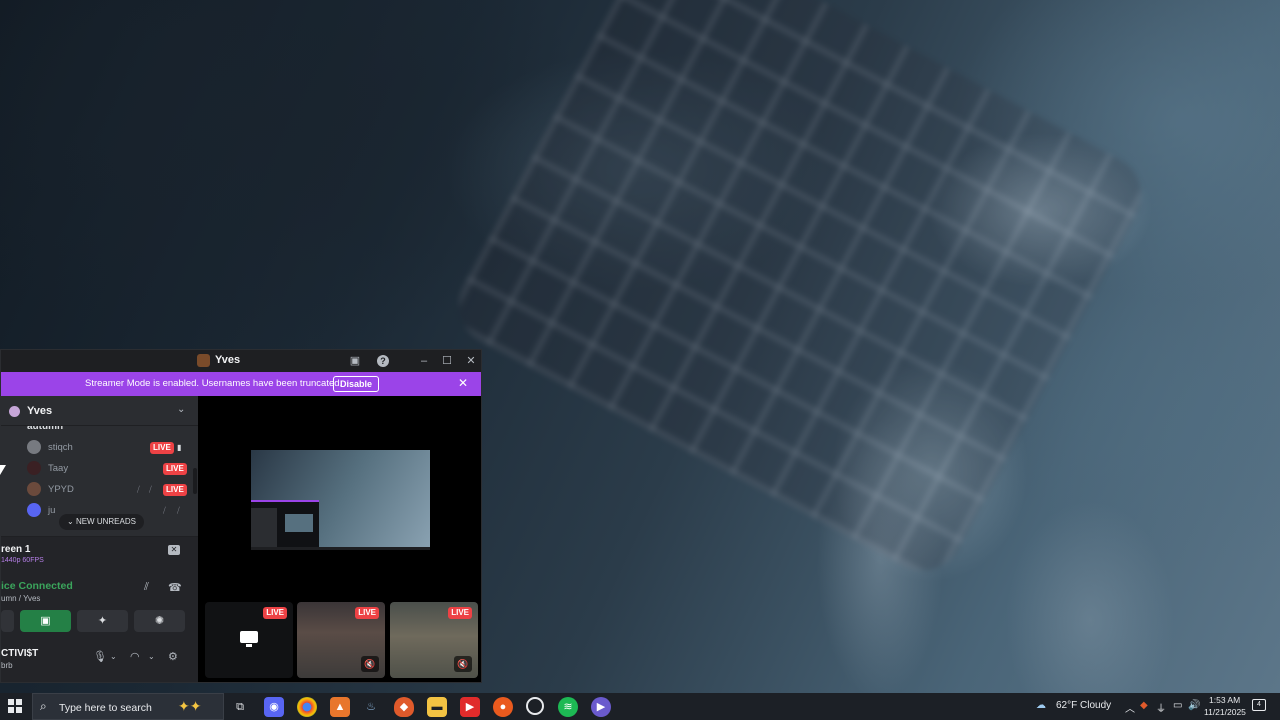 Image resolution: width=1280 pixels, height=720 pixels. Describe the element at coordinates (40, 411) in the screenshot. I see `server-name: Yves` at that location.